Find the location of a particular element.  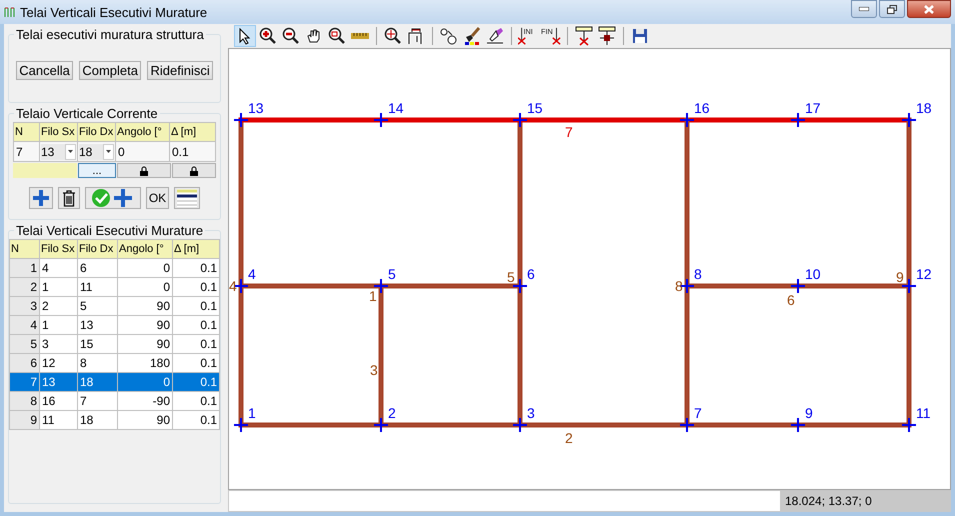

toolbar-button: INI is located at coordinates (528, 36).